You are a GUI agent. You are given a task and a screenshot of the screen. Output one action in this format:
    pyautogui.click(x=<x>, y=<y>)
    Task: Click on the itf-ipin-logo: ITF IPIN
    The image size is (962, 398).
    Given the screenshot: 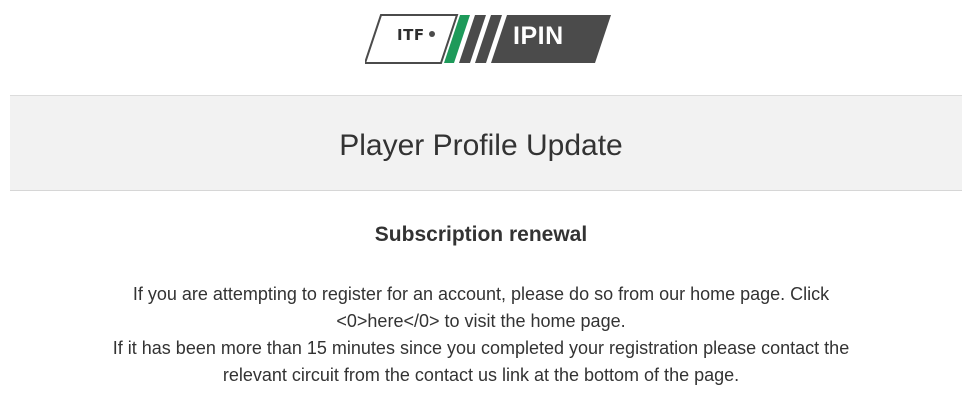 What is the action you would take?
    pyautogui.click(x=488, y=39)
    